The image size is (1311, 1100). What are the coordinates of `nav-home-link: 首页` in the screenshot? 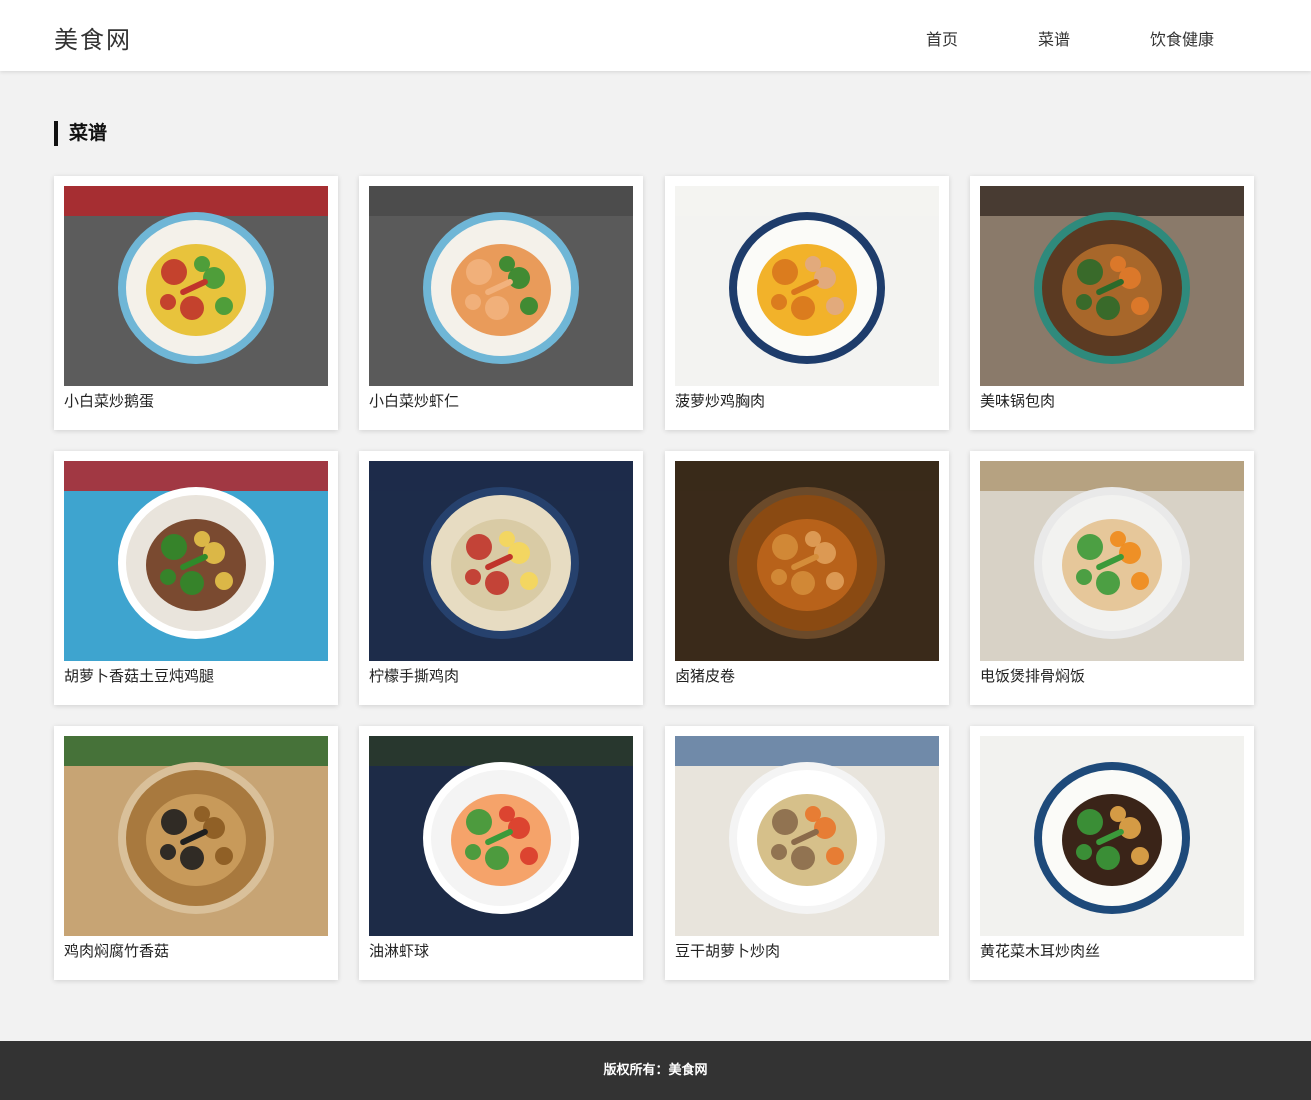 It's located at (942, 38).